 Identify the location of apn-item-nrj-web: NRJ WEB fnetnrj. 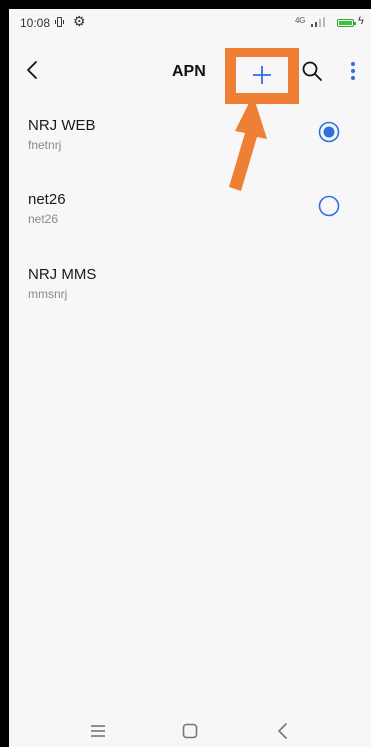
(190, 147).